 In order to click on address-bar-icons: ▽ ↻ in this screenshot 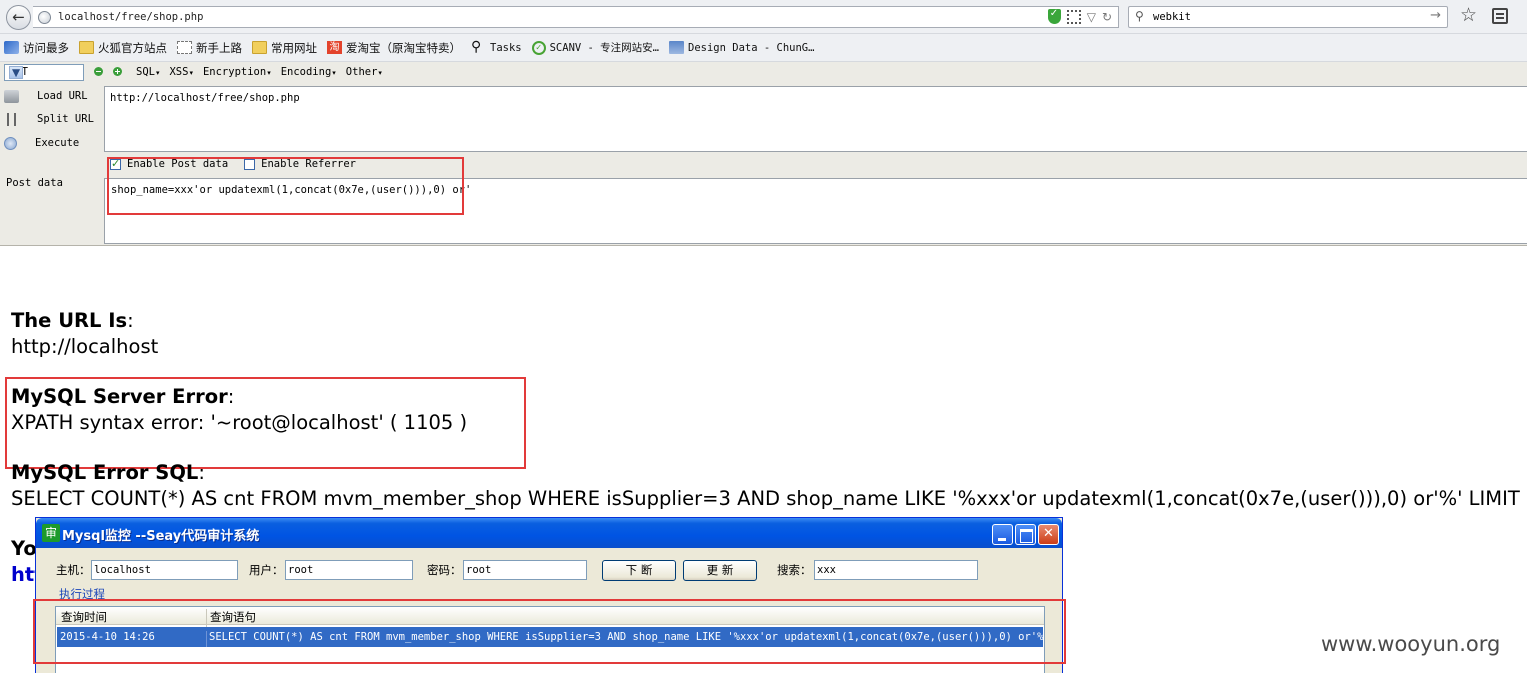, I will do `click(1079, 16)`.